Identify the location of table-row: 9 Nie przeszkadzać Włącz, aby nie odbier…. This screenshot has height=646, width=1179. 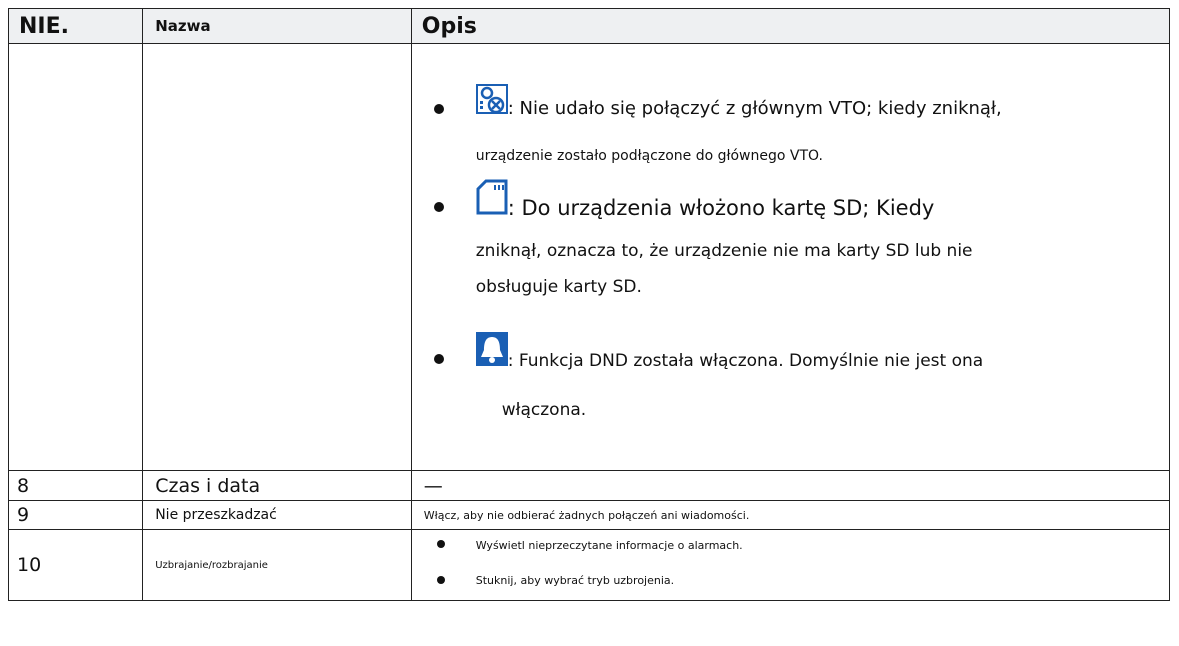
(589, 515).